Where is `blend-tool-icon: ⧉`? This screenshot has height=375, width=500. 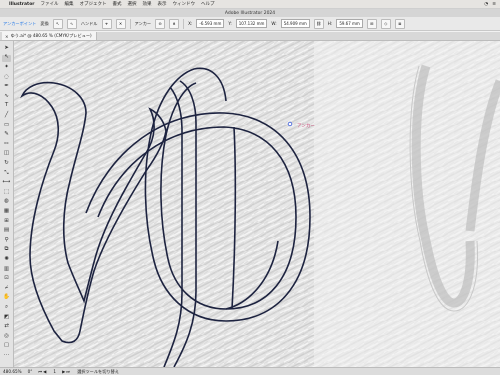 blend-tool-icon: ⧉ is located at coordinates (6, 250).